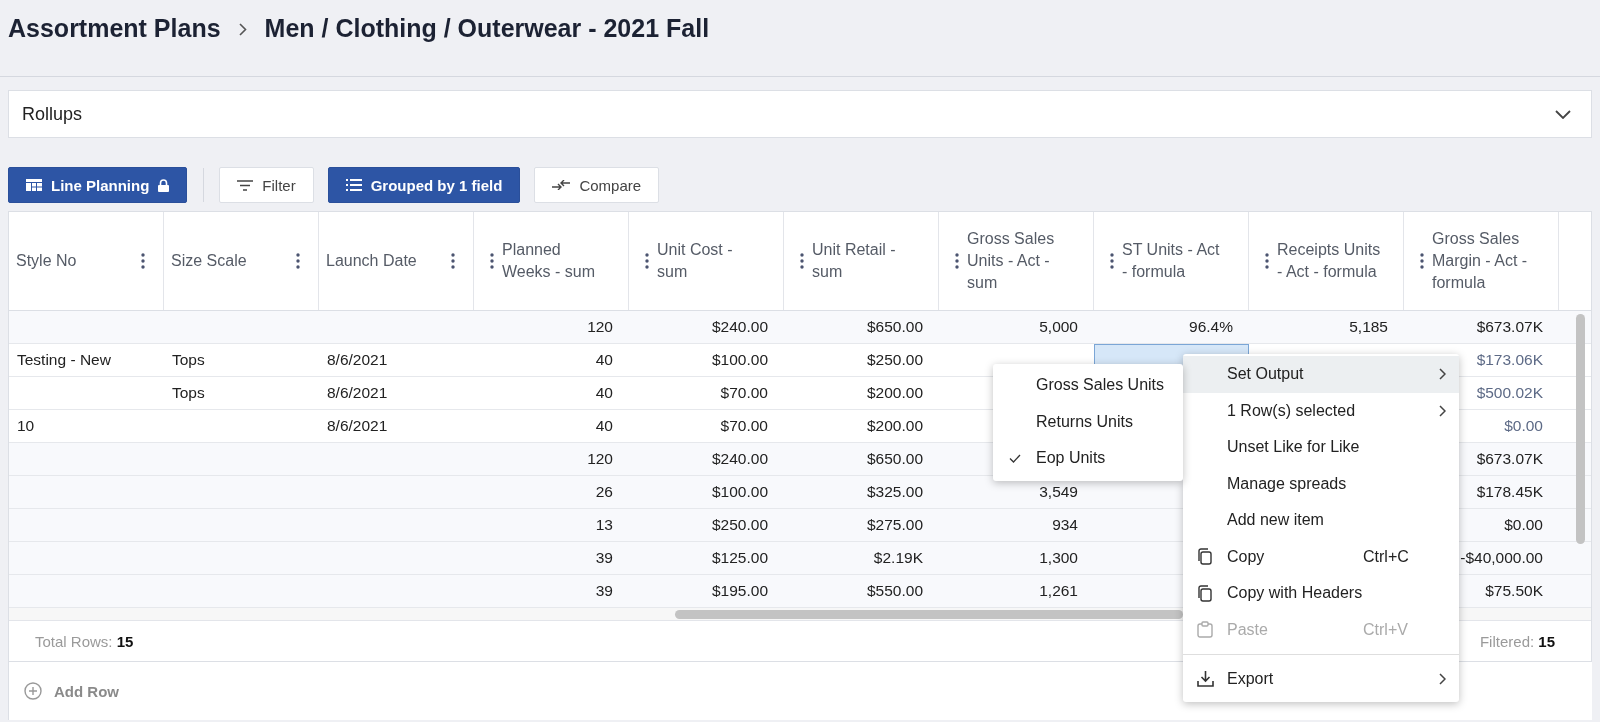  Describe the element at coordinates (739, 558) in the screenshot. I see `table-cell: $125.00` at that location.